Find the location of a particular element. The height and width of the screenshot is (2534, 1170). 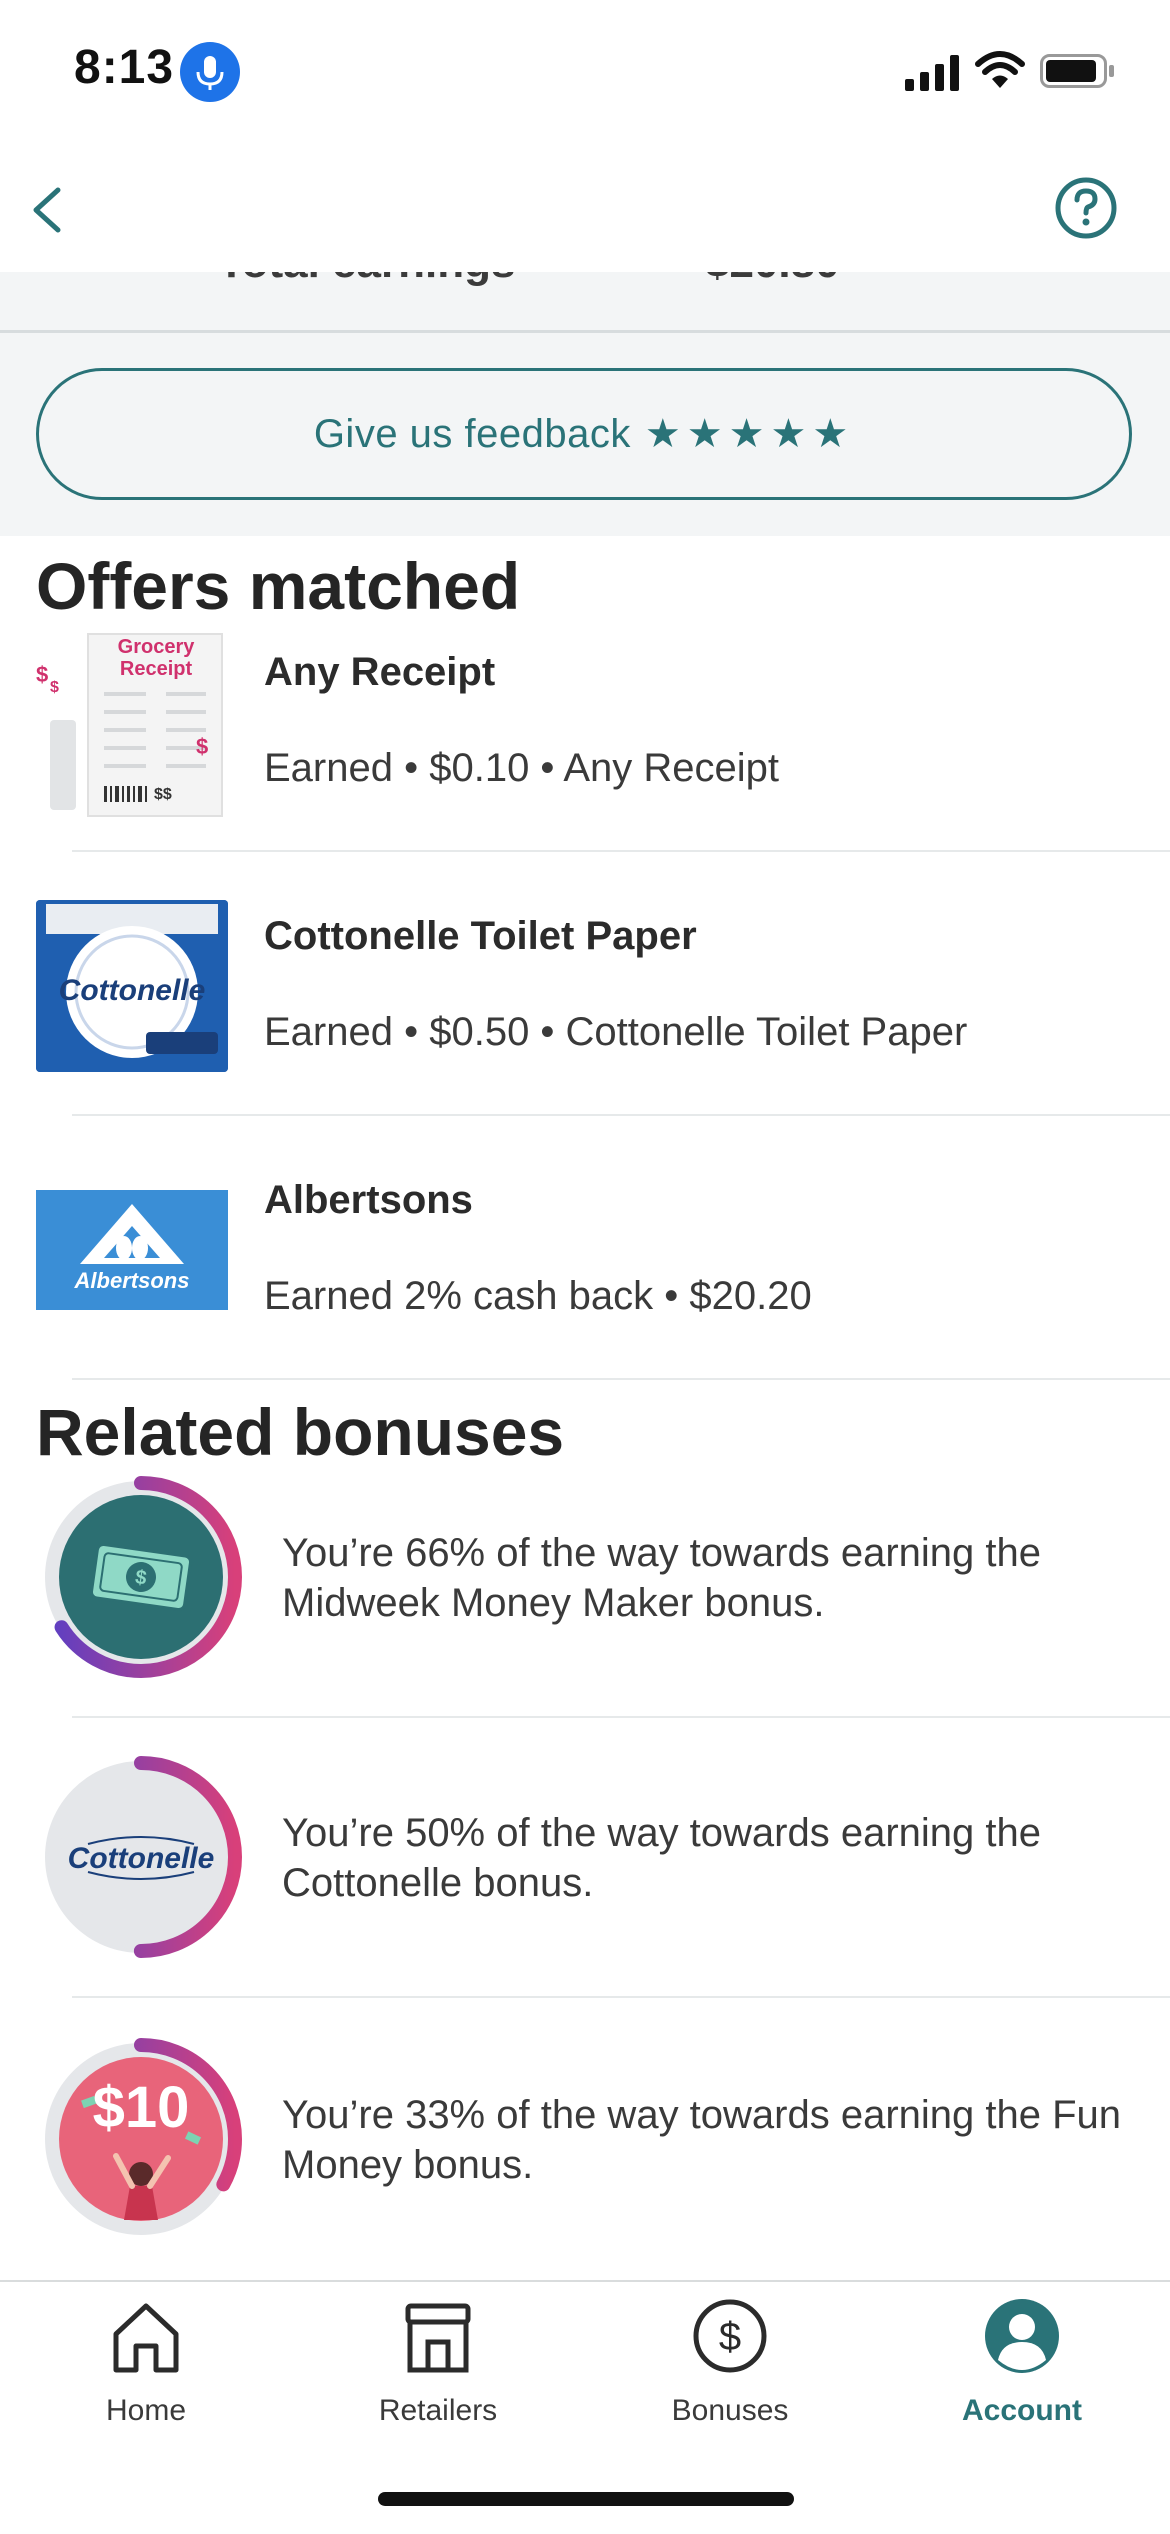

tab-home: Home is located at coordinates (146, 2366).